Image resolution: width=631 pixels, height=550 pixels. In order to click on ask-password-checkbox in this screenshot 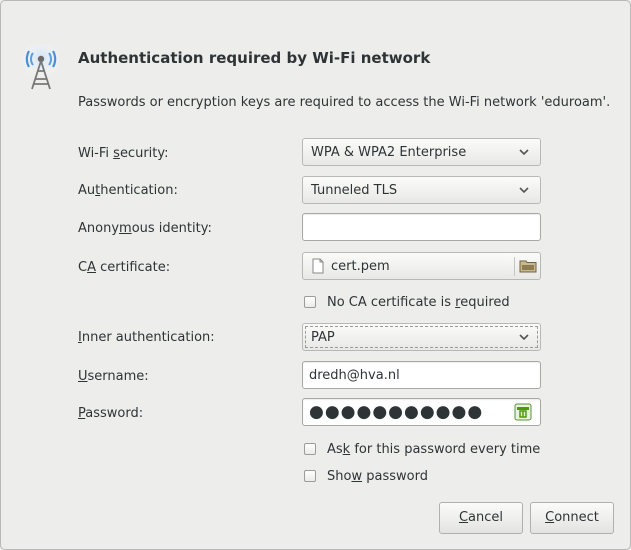, I will do `click(310, 449)`.